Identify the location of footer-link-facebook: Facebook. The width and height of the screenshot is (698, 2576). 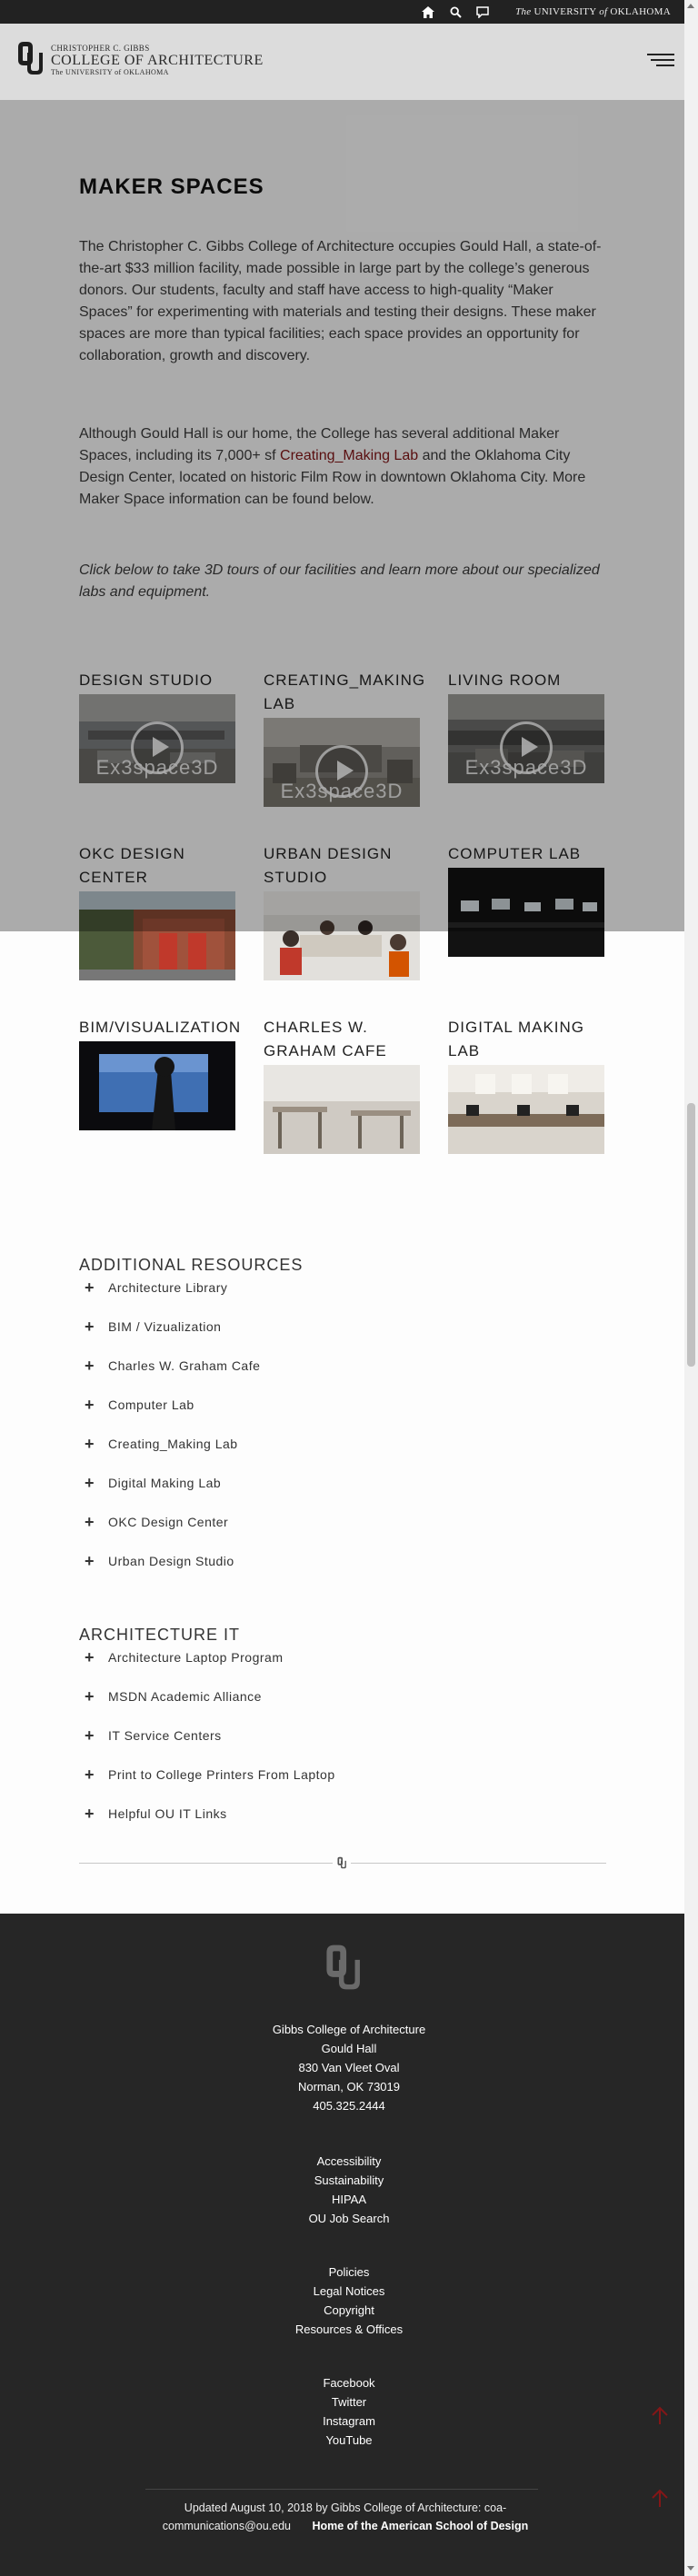
(349, 2383).